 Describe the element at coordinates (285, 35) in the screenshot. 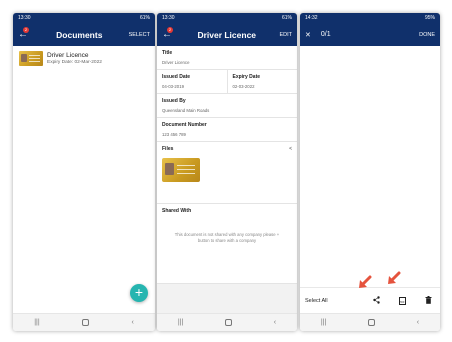

I see `edit-button: EDIT` at that location.